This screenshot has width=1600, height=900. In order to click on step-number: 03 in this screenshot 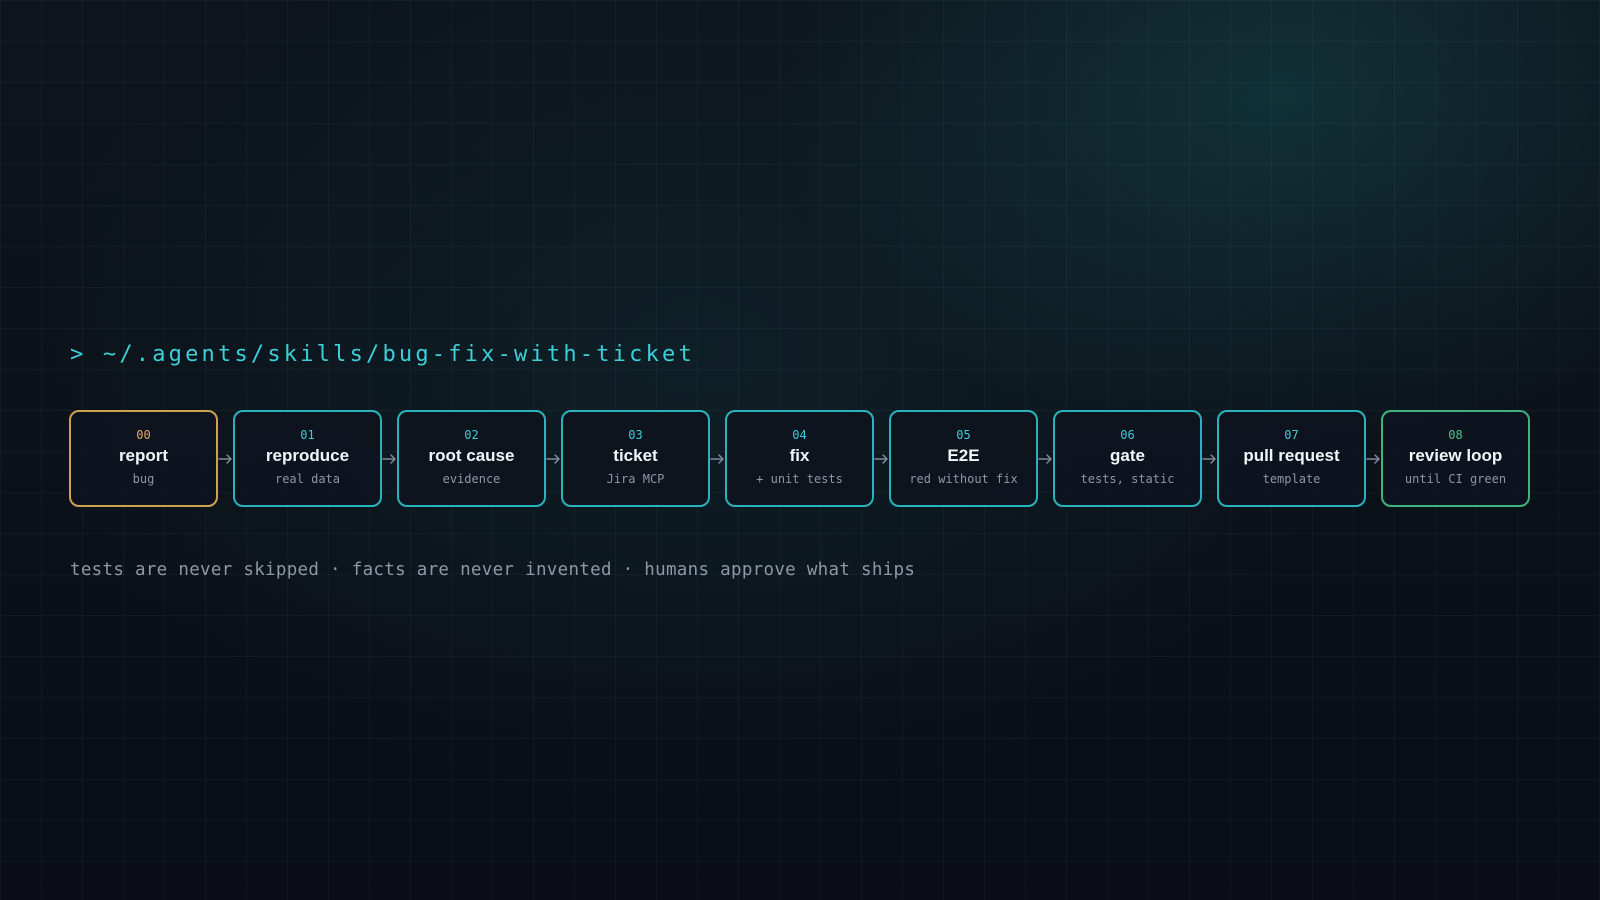, I will do `click(635, 435)`.